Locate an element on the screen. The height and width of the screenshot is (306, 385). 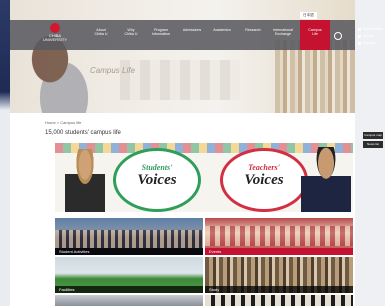
nav-program: Program Information is located at coordinates (161, 32).